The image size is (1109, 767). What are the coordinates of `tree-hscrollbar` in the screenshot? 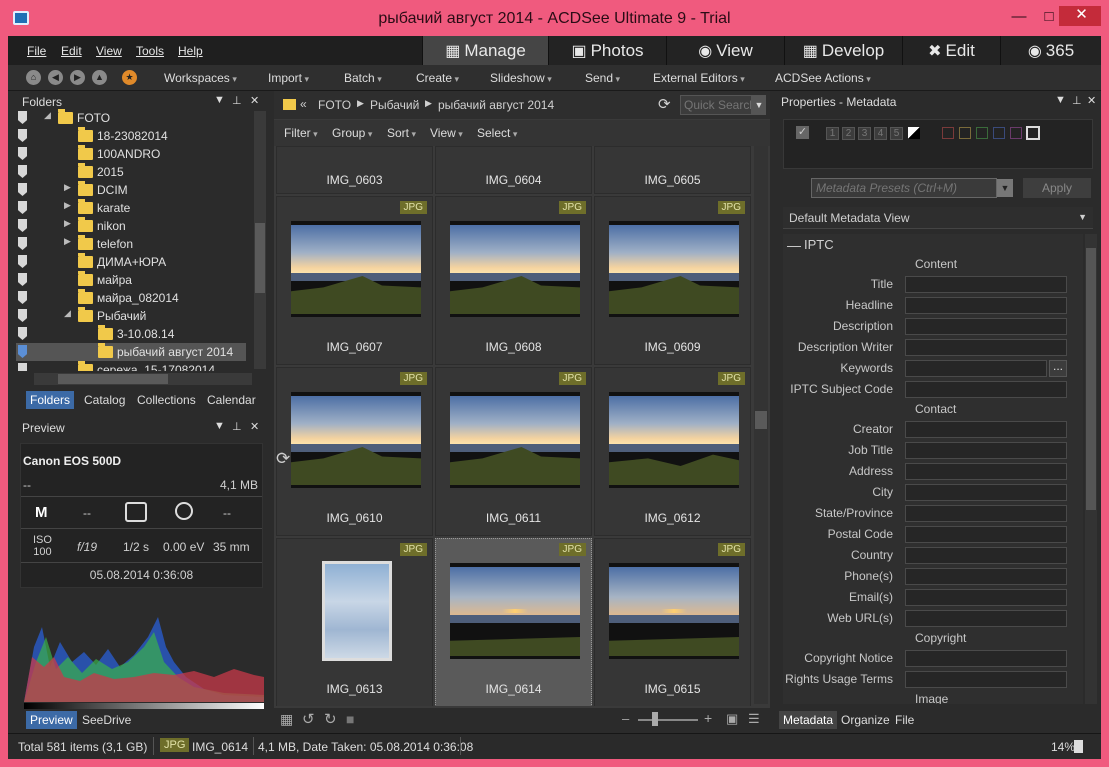 It's located at (143, 379).